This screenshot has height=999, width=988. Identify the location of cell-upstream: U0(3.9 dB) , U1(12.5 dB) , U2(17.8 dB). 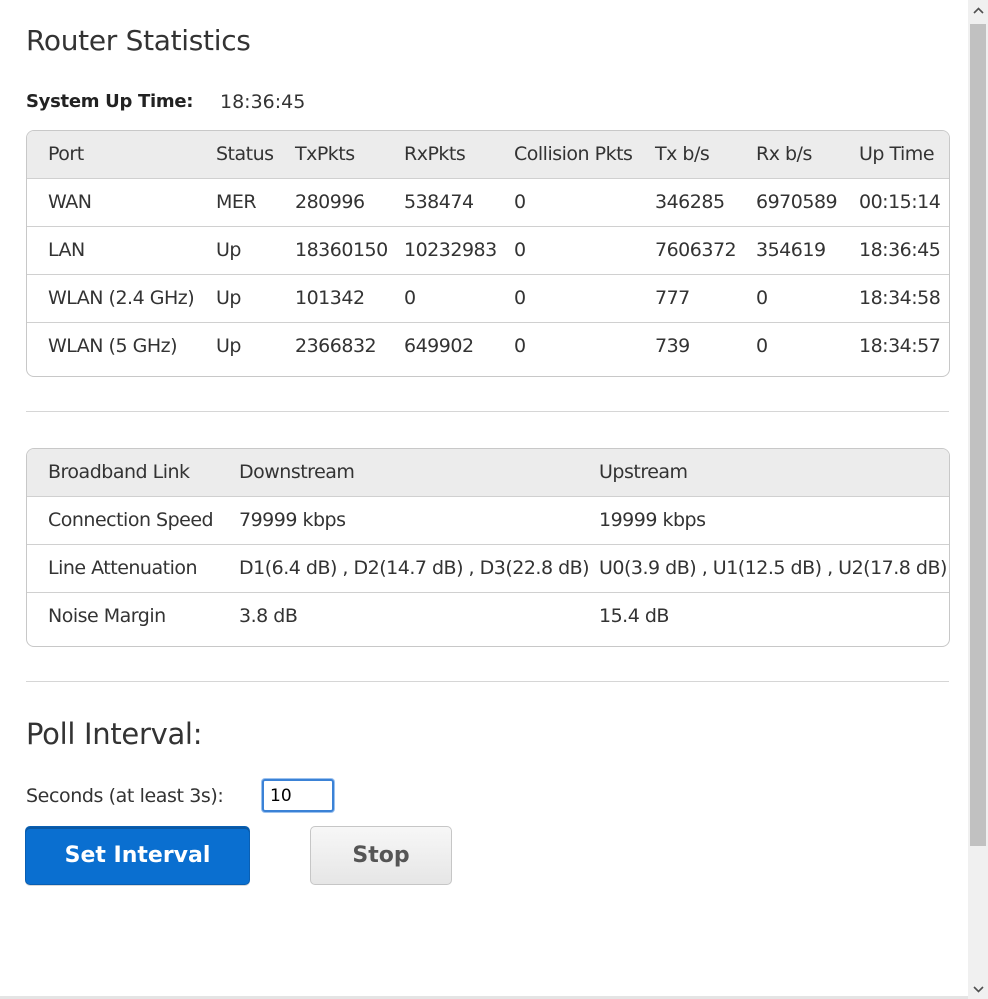
(773, 568).